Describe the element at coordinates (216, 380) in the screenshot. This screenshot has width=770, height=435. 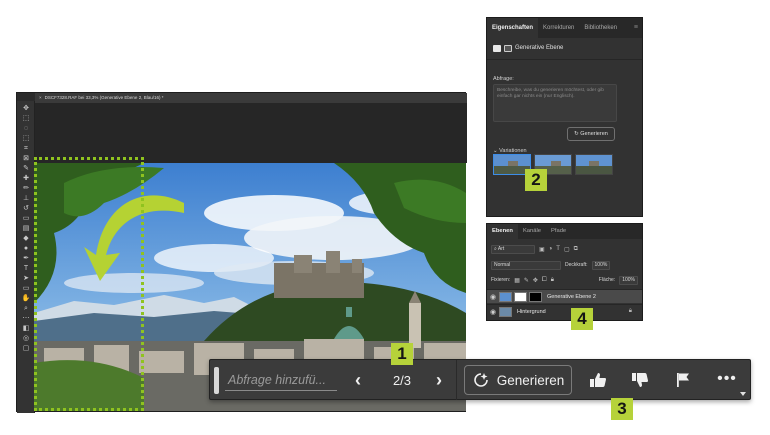
I see `drag-handle` at that location.